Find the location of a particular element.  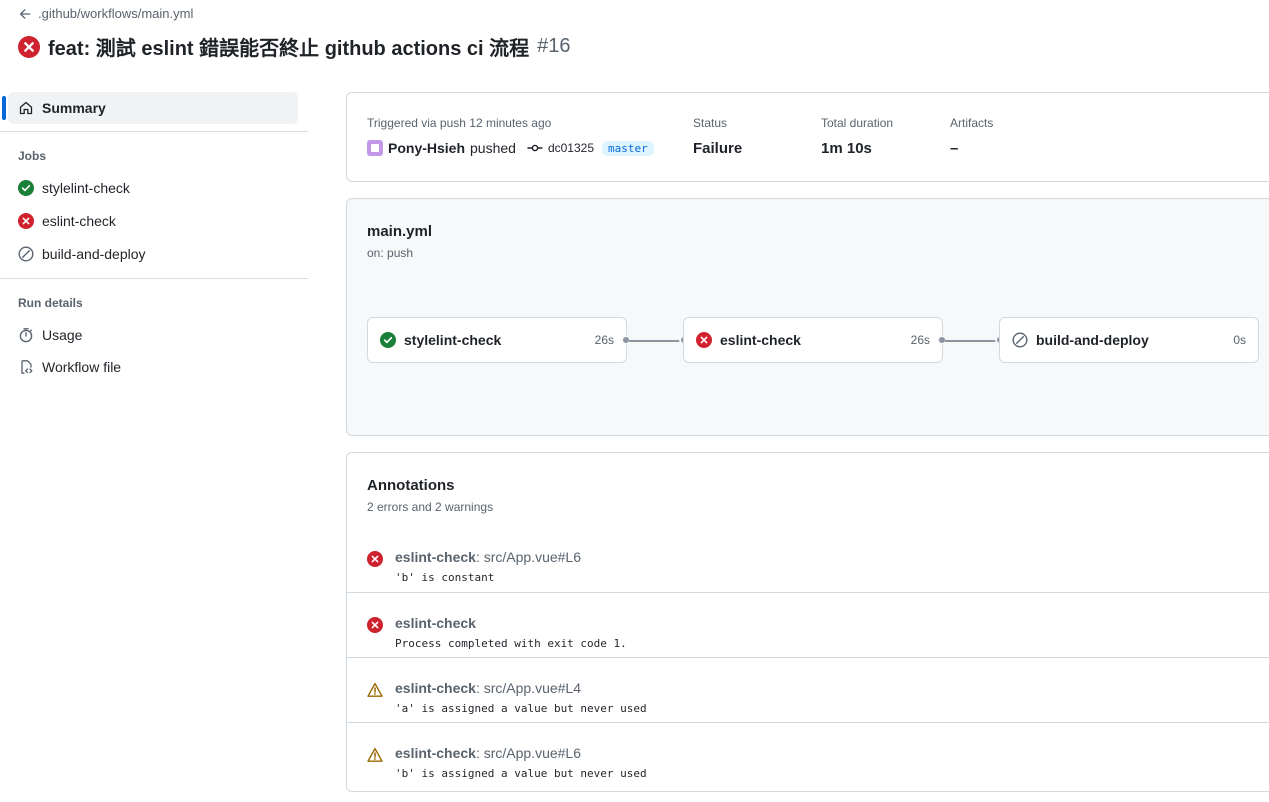

annotations-subtitle: 2 errors and 2 warnings is located at coordinates (430, 507).